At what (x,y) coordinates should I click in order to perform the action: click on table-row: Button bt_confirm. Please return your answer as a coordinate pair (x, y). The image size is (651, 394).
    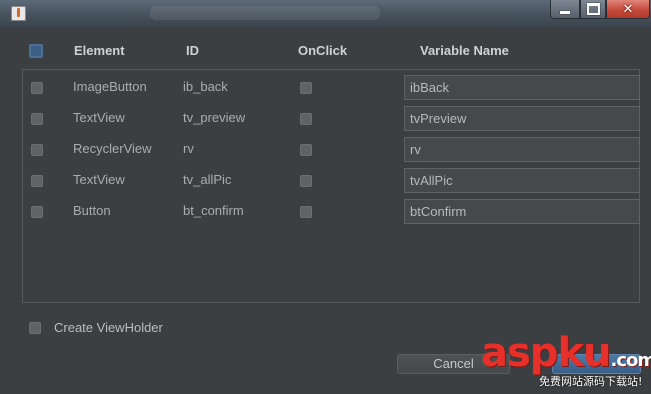
    Looking at the image, I should click on (331, 211).